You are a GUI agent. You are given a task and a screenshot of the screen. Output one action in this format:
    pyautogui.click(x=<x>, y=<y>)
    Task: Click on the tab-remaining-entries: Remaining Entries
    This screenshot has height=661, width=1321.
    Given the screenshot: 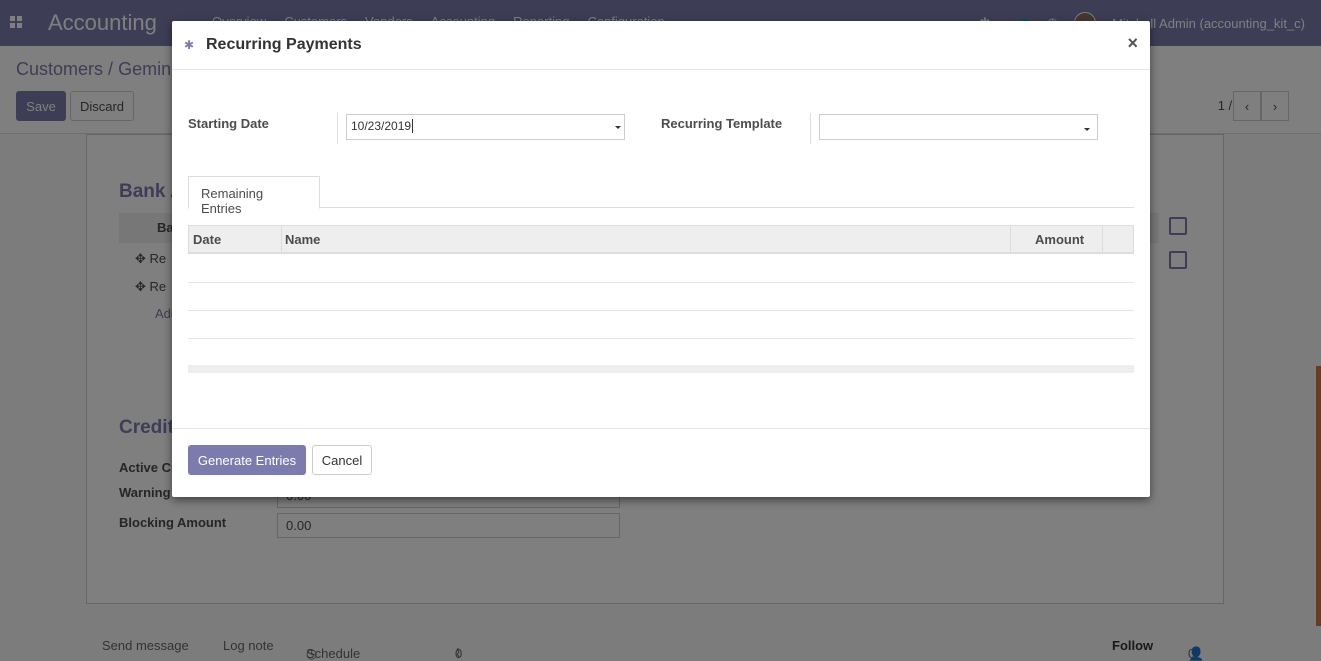 What is the action you would take?
    pyautogui.click(x=254, y=196)
    